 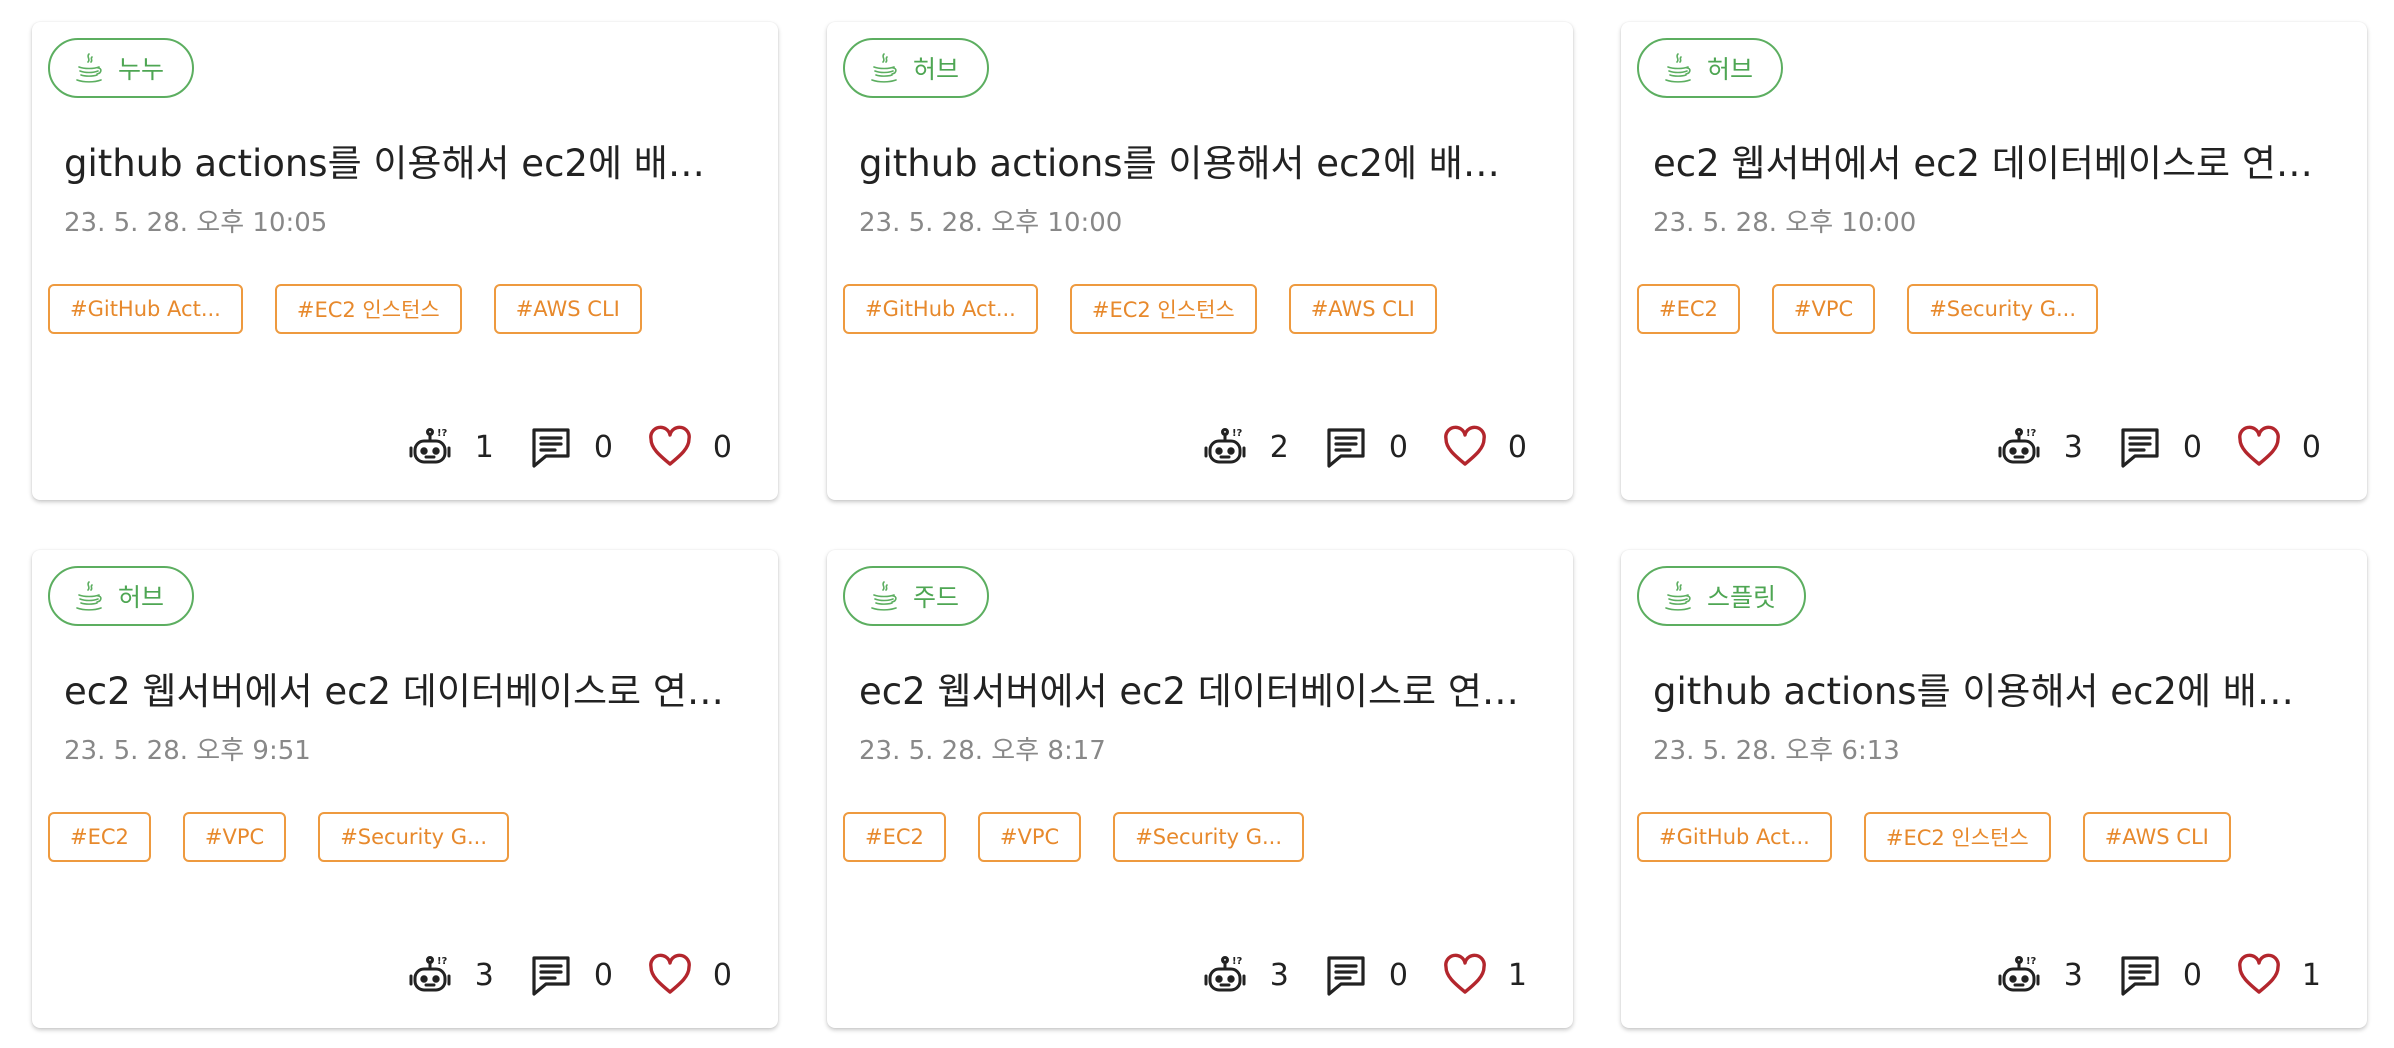 I want to click on category-badge: 누누, so click(x=121, y=68).